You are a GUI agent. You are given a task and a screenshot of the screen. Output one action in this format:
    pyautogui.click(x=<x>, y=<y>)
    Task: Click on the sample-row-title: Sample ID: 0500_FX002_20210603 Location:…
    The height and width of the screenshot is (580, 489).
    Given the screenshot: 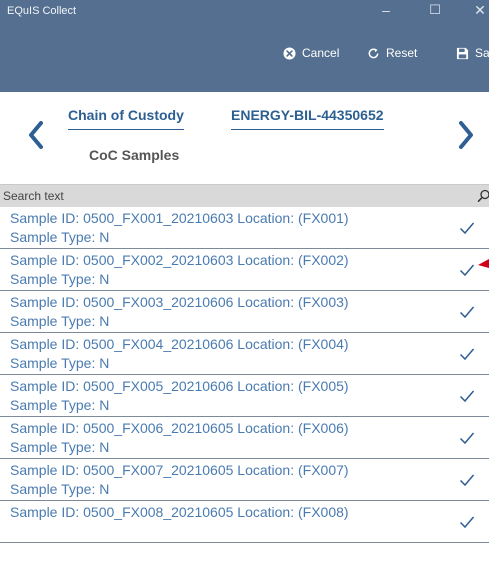 What is the action you would take?
    pyautogui.click(x=179, y=260)
    